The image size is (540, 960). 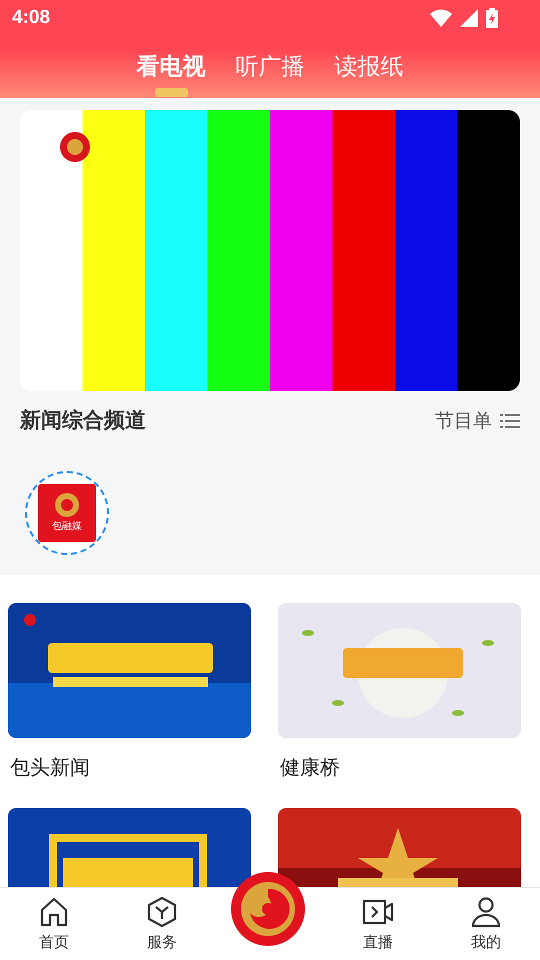 What do you see at coordinates (510, 420) in the screenshot?
I see `list-icon` at bounding box center [510, 420].